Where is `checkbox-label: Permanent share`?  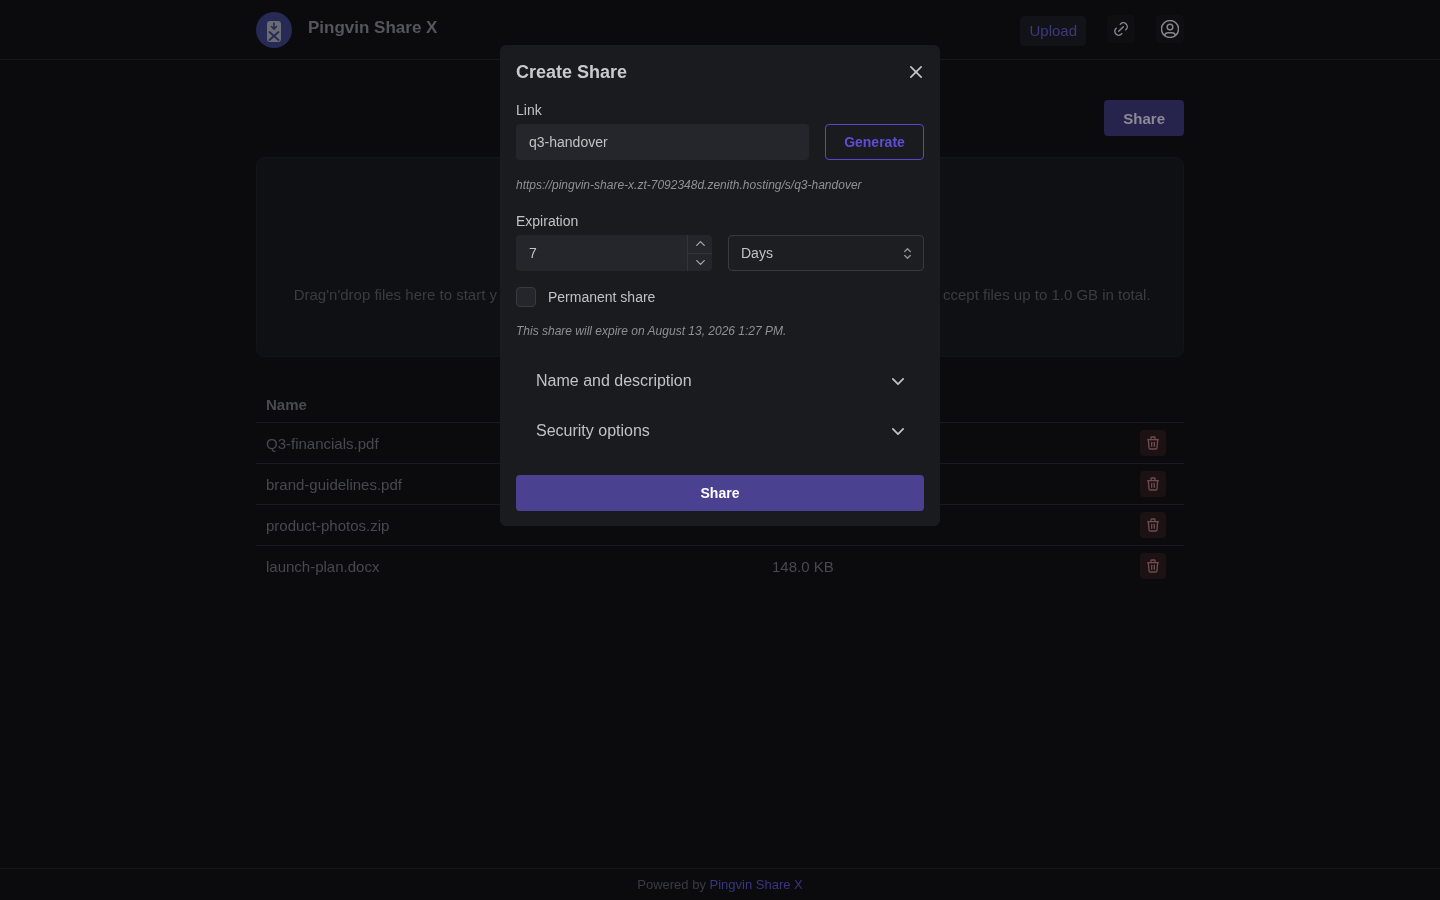 checkbox-label: Permanent share is located at coordinates (602, 297).